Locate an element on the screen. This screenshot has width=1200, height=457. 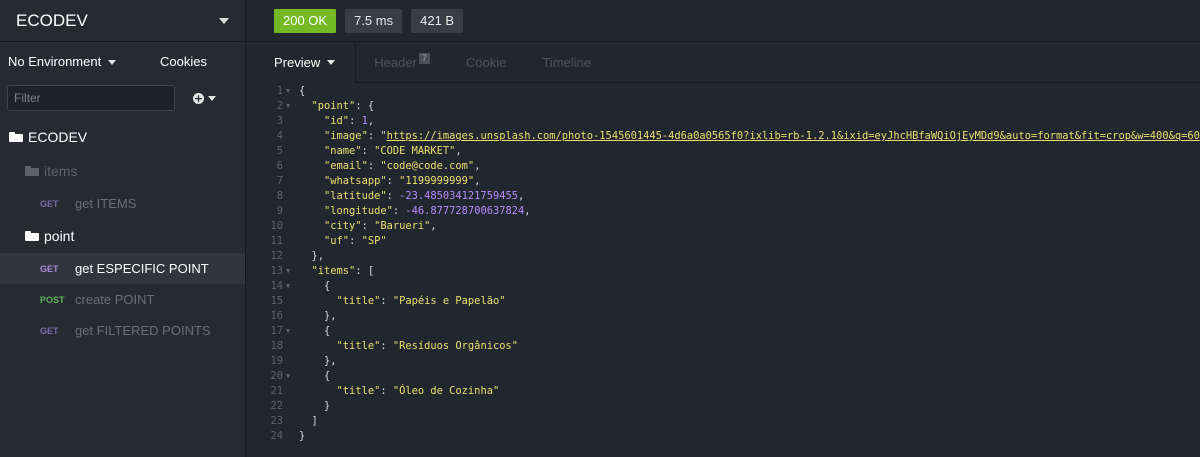
header-count-badge: 7 is located at coordinates (424, 58).